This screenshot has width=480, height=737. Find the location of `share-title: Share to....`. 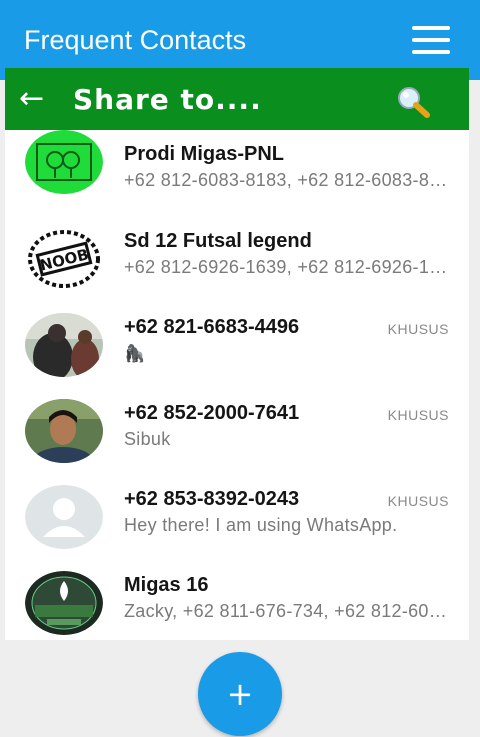

share-title: Share to.... is located at coordinates (167, 99).